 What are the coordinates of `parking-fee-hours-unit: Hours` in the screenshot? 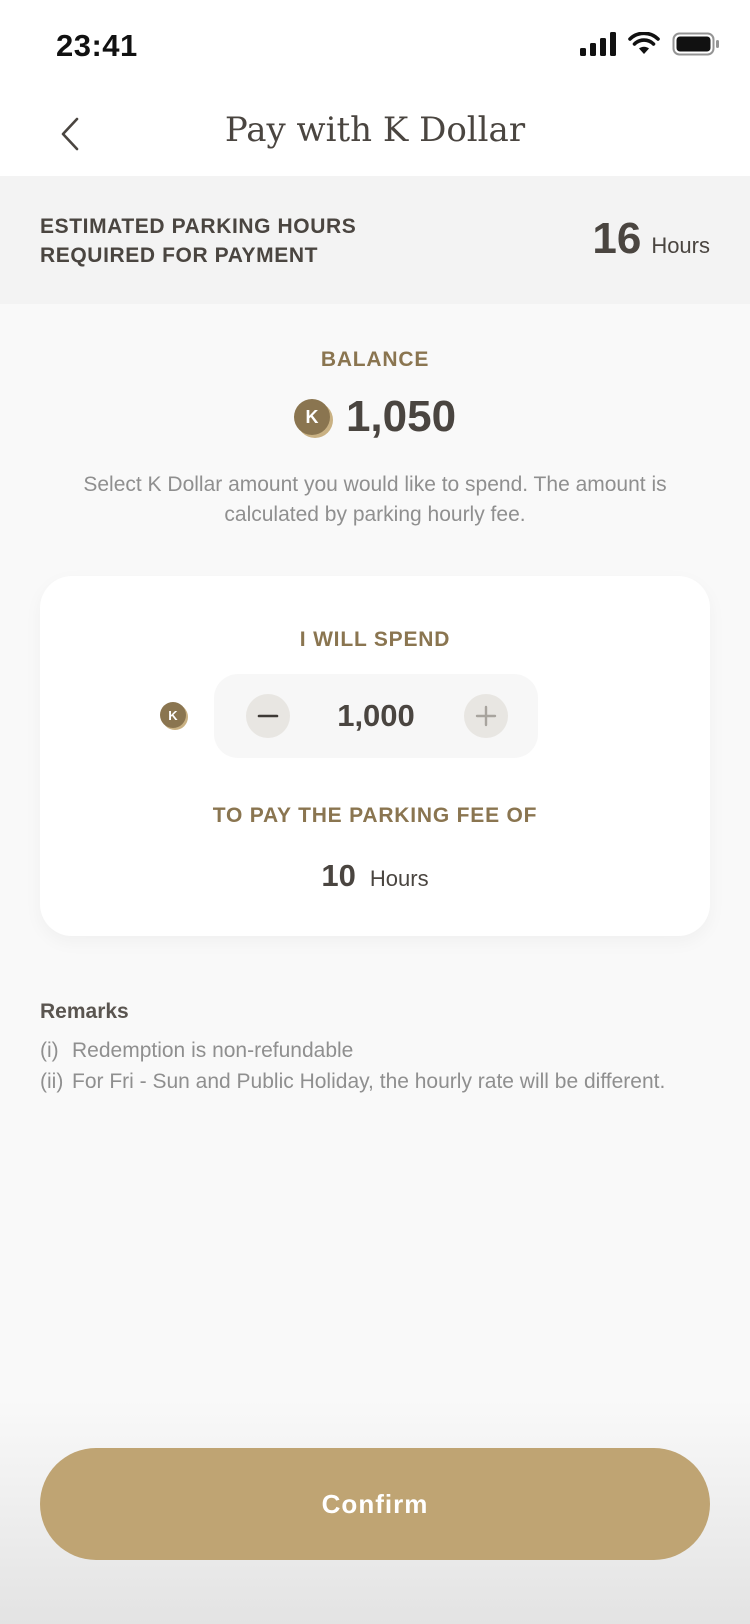 It's located at (399, 878).